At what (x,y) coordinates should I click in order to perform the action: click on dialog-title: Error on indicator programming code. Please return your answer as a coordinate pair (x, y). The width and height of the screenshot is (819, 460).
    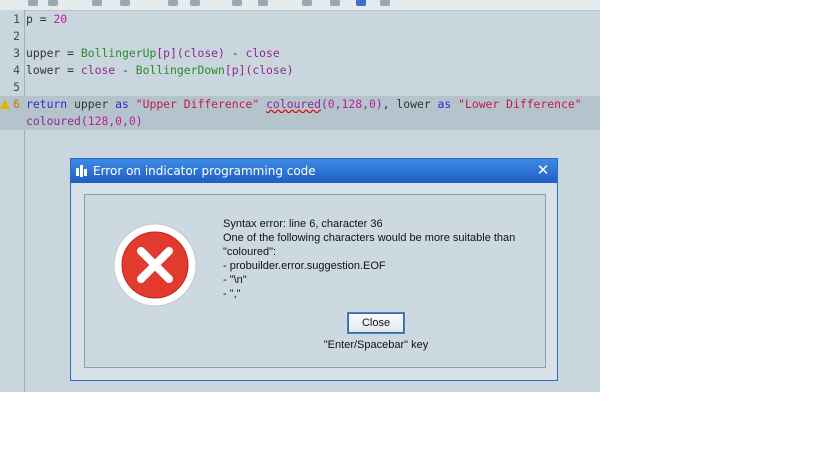
    Looking at the image, I should click on (204, 171).